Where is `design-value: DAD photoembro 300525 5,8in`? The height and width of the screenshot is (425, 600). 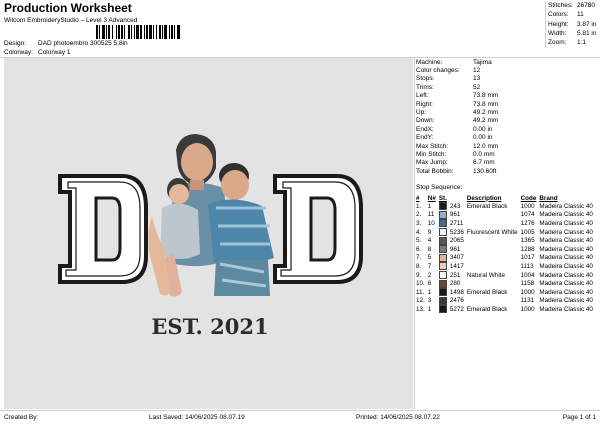
design-value: DAD photoembro 300525 5,8in is located at coordinates (83, 43).